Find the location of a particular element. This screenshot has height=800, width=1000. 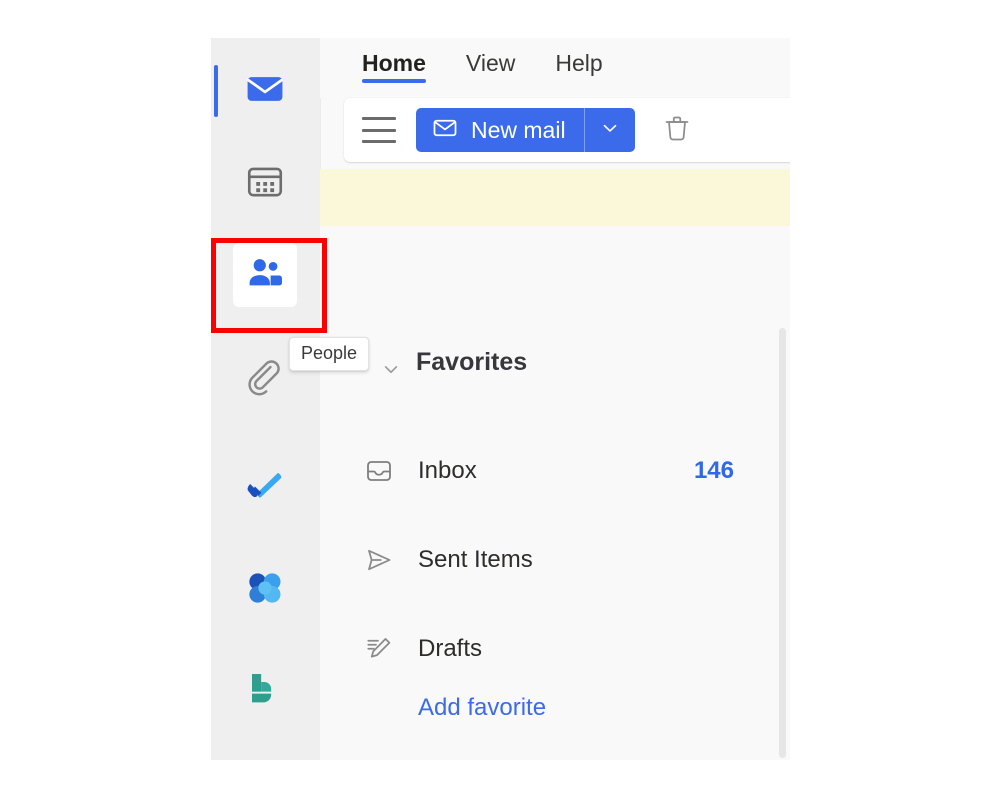

folder-count-inbox: 146 is located at coordinates (713, 470).